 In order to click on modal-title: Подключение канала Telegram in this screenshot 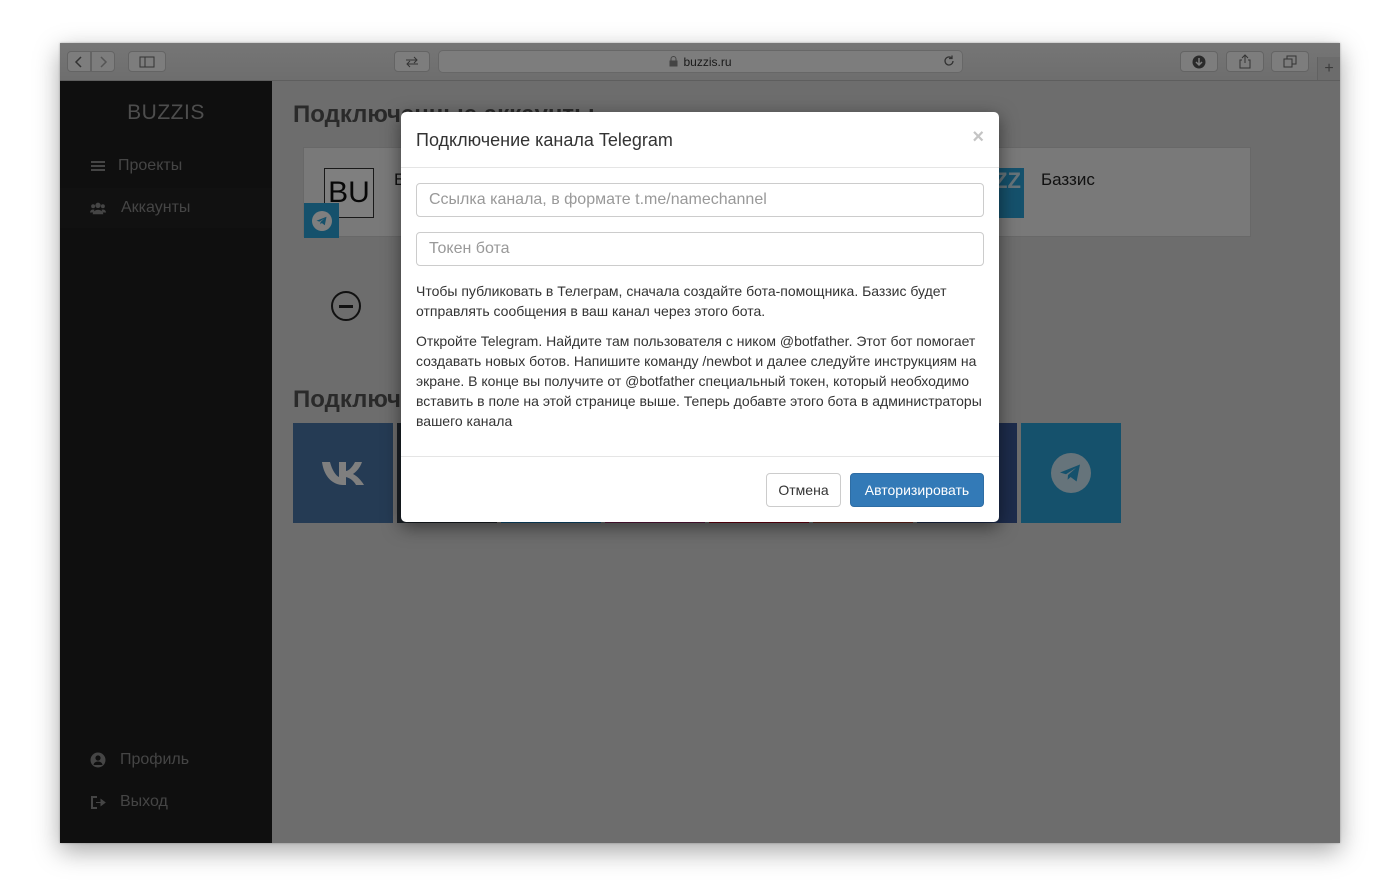, I will do `click(544, 140)`.